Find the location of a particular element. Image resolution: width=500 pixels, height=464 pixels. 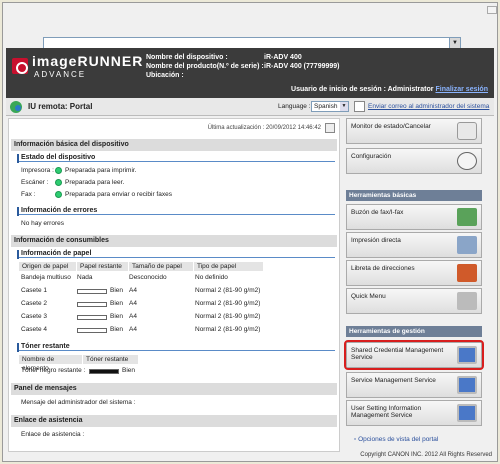

fax-icon is located at coordinates (467, 217).